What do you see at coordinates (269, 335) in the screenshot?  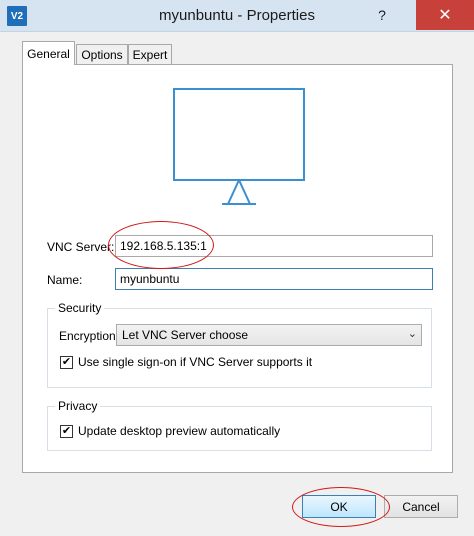 I see `encryption-select: Let VNC Server choose ⌄` at bounding box center [269, 335].